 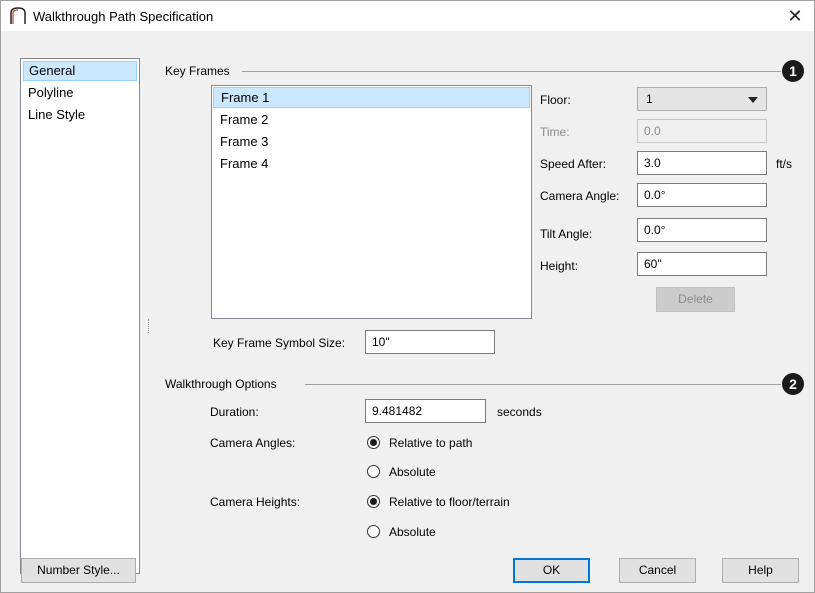 What do you see at coordinates (371, 97) in the screenshot?
I see `list-item: Frame 1` at bounding box center [371, 97].